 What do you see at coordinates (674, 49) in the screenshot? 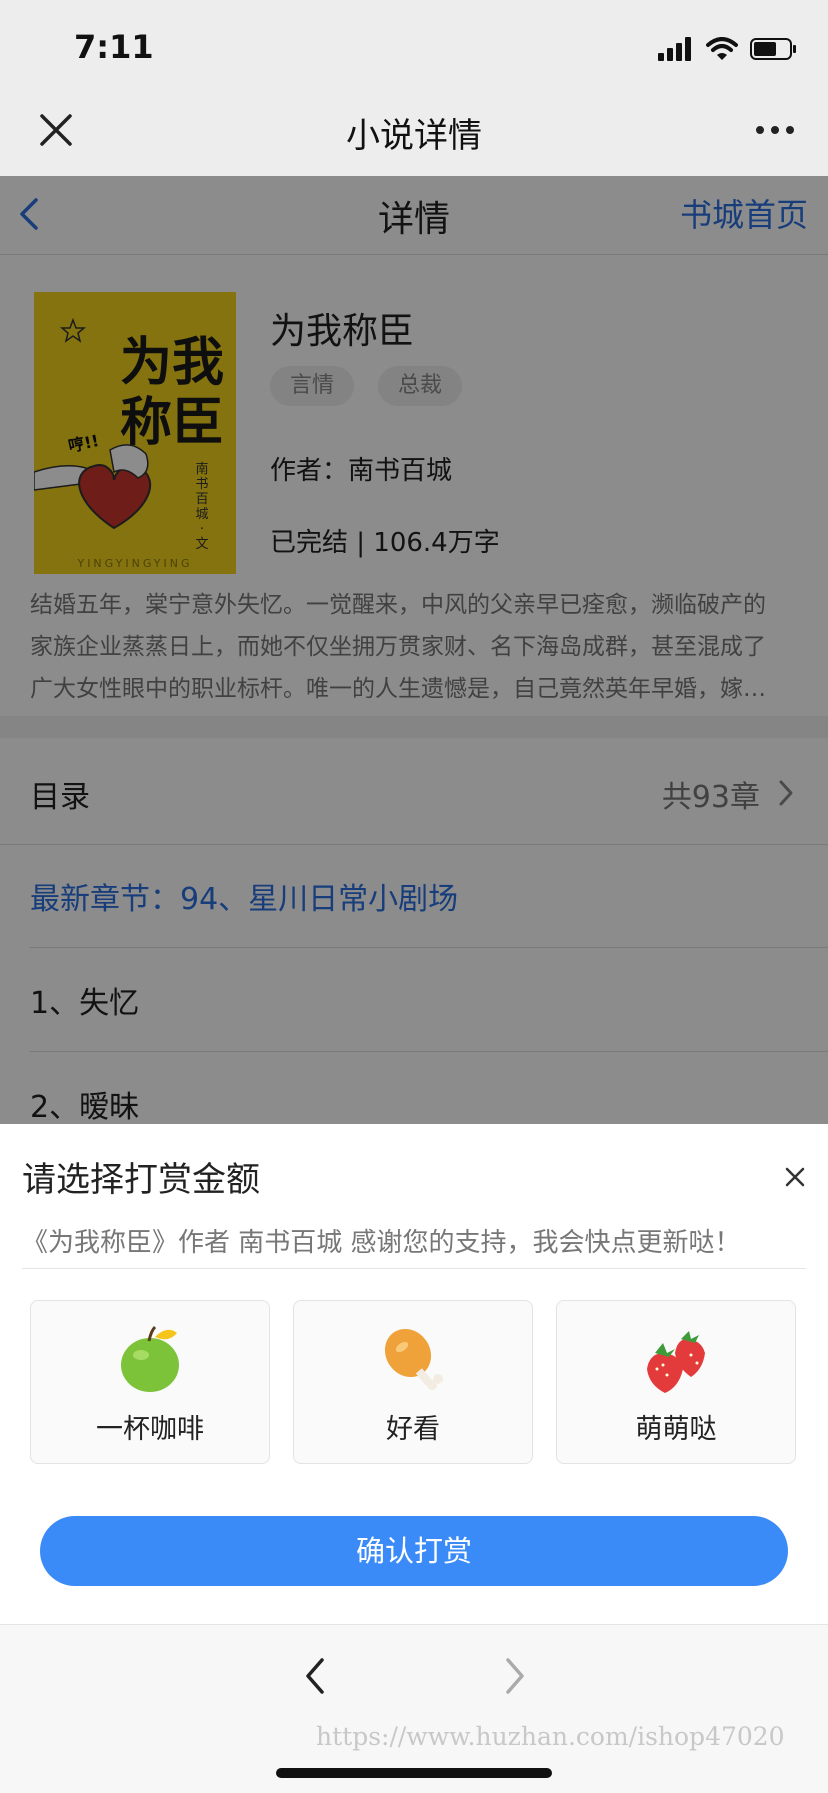
I see `signal-icon` at bounding box center [674, 49].